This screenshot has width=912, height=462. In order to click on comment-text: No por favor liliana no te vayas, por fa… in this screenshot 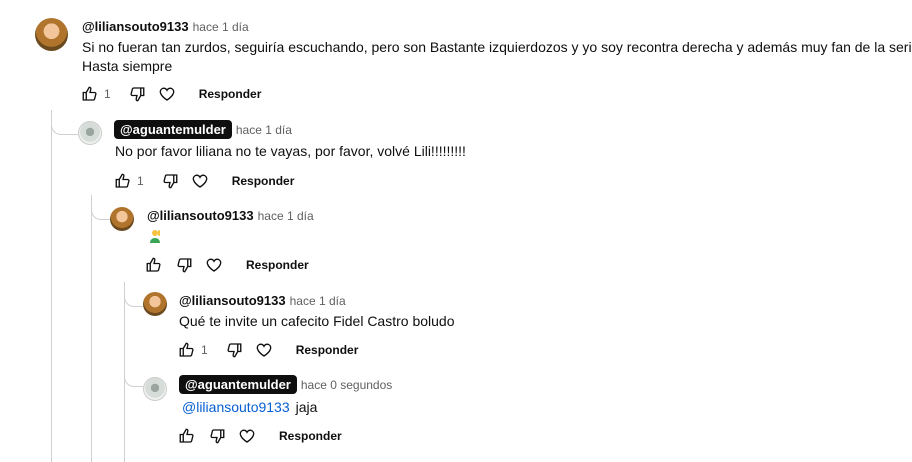, I will do `click(290, 151)`.